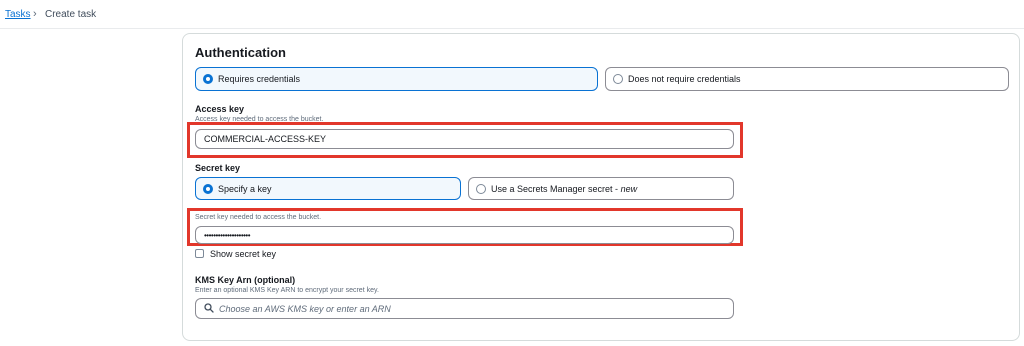 The height and width of the screenshot is (346, 1024). Describe the element at coordinates (564, 188) in the screenshot. I see `radio-label: Use a Secrets Manager secret - new` at that location.